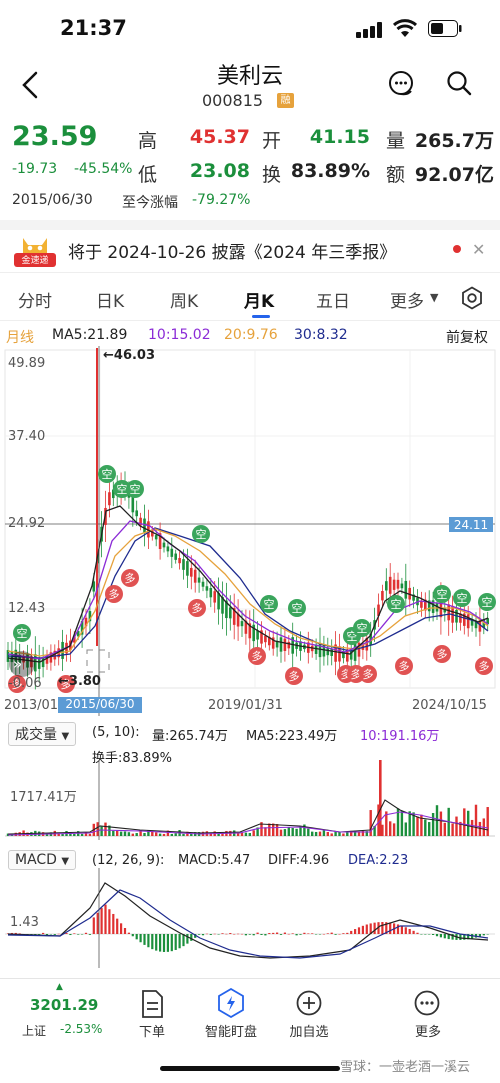  I want to click on status-time: 21:37, so click(93, 28).